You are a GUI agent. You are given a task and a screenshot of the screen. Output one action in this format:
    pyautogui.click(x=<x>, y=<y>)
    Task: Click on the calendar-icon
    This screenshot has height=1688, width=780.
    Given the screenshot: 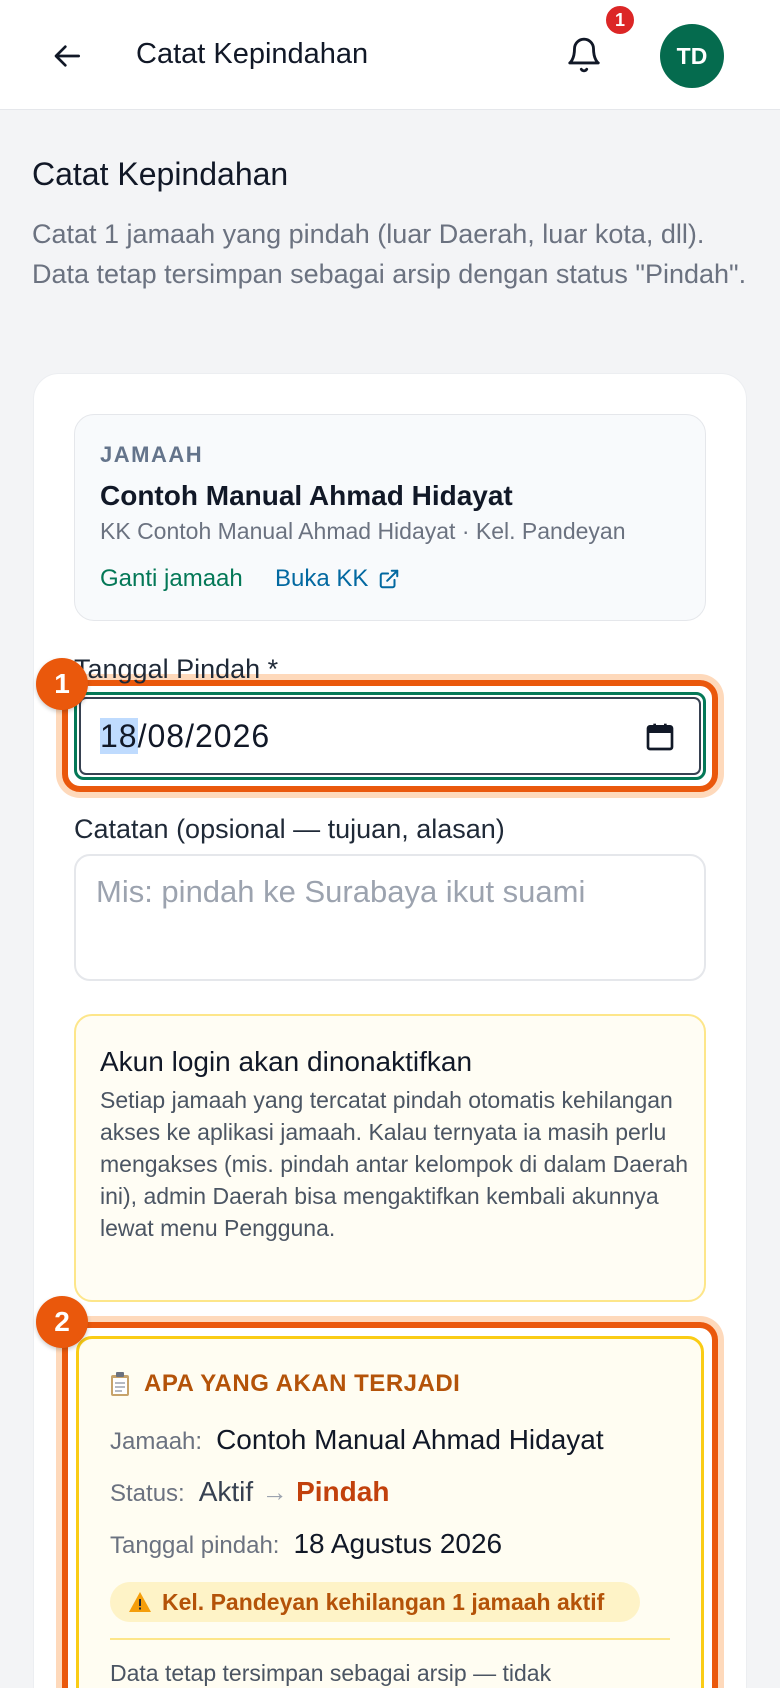 What is the action you would take?
    pyautogui.click(x=660, y=737)
    